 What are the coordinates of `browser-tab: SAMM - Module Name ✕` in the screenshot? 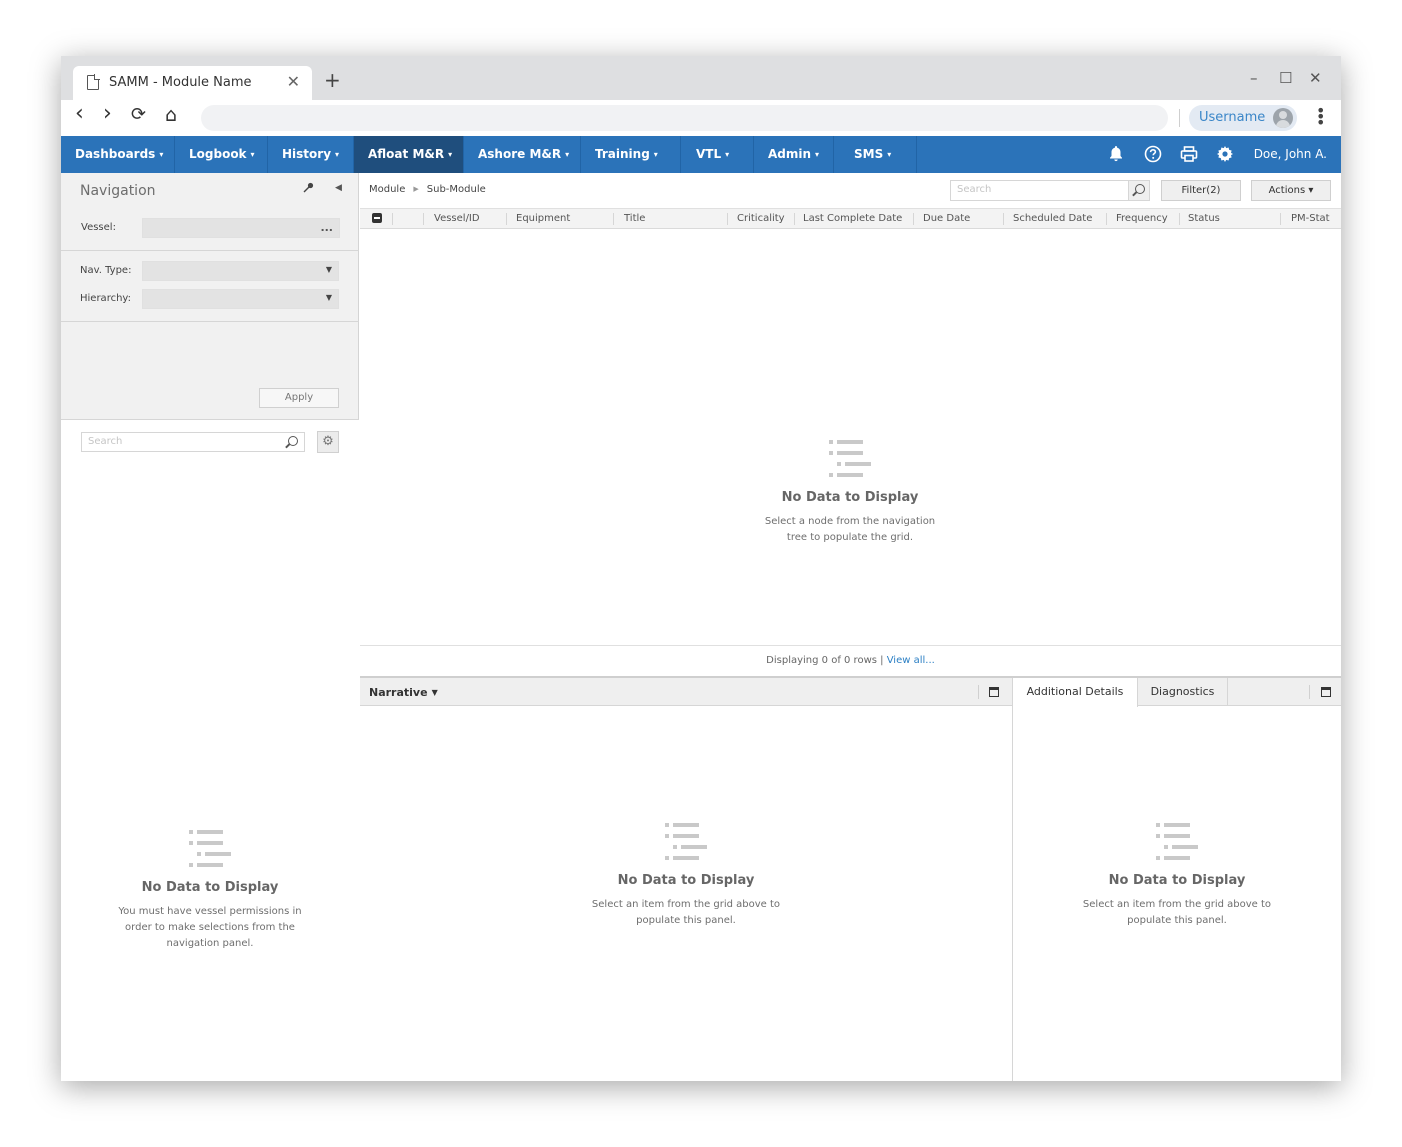 It's located at (192, 83).